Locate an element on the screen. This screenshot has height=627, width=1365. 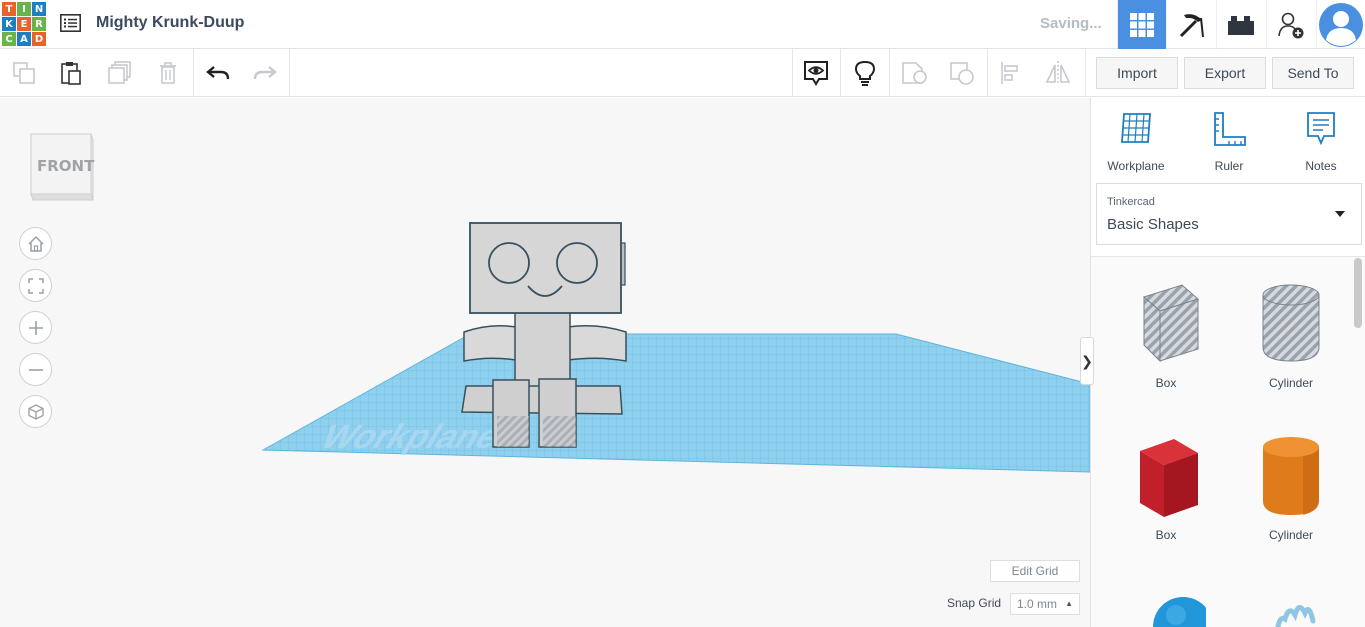
mirror-icon is located at coordinates (1058, 73).